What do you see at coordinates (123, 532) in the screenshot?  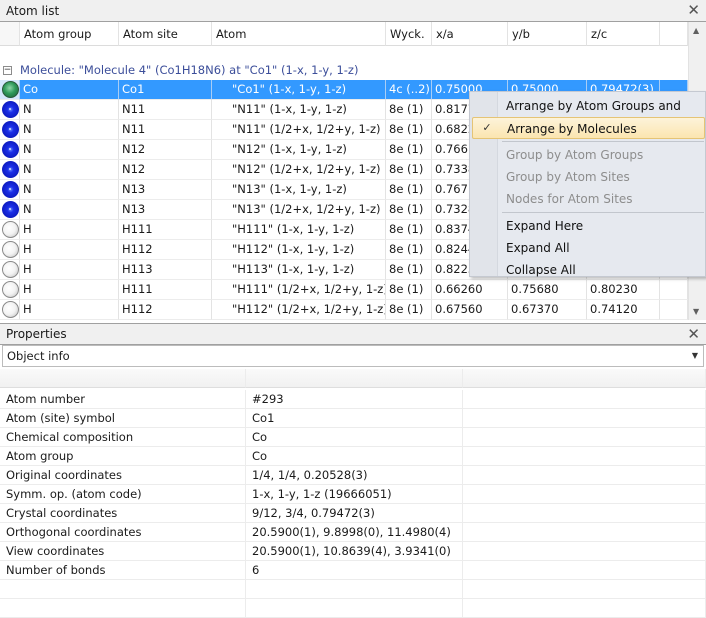 I see `property-name: Orthogonal coordinates` at bounding box center [123, 532].